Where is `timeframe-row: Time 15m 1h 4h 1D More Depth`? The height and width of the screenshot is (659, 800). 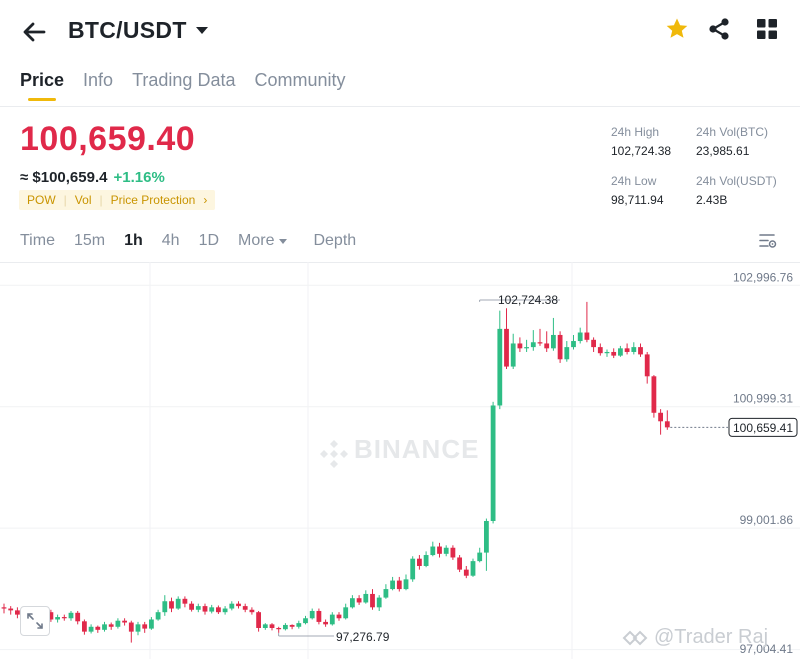
timeframe-row: Time 15m 1h 4h 1D More Depth is located at coordinates (197, 241).